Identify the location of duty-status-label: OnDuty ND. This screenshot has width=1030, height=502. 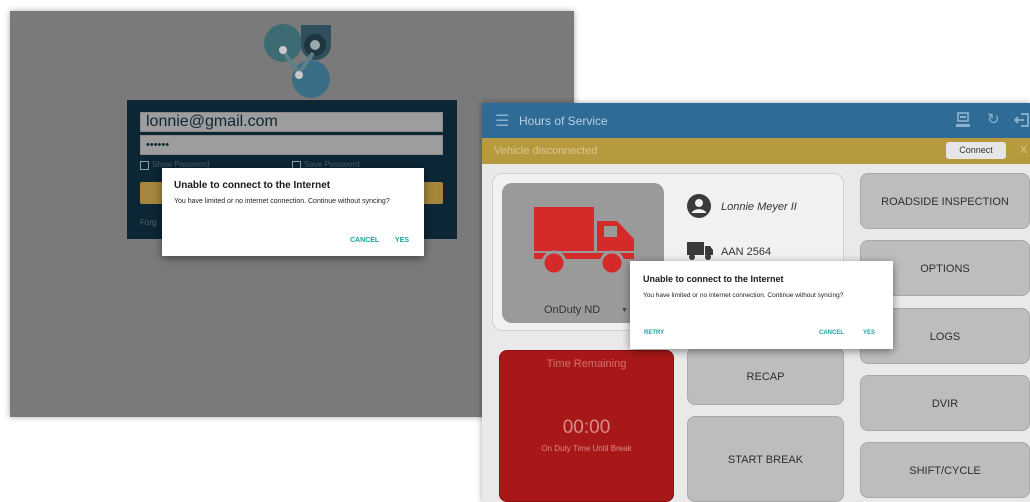
(572, 310).